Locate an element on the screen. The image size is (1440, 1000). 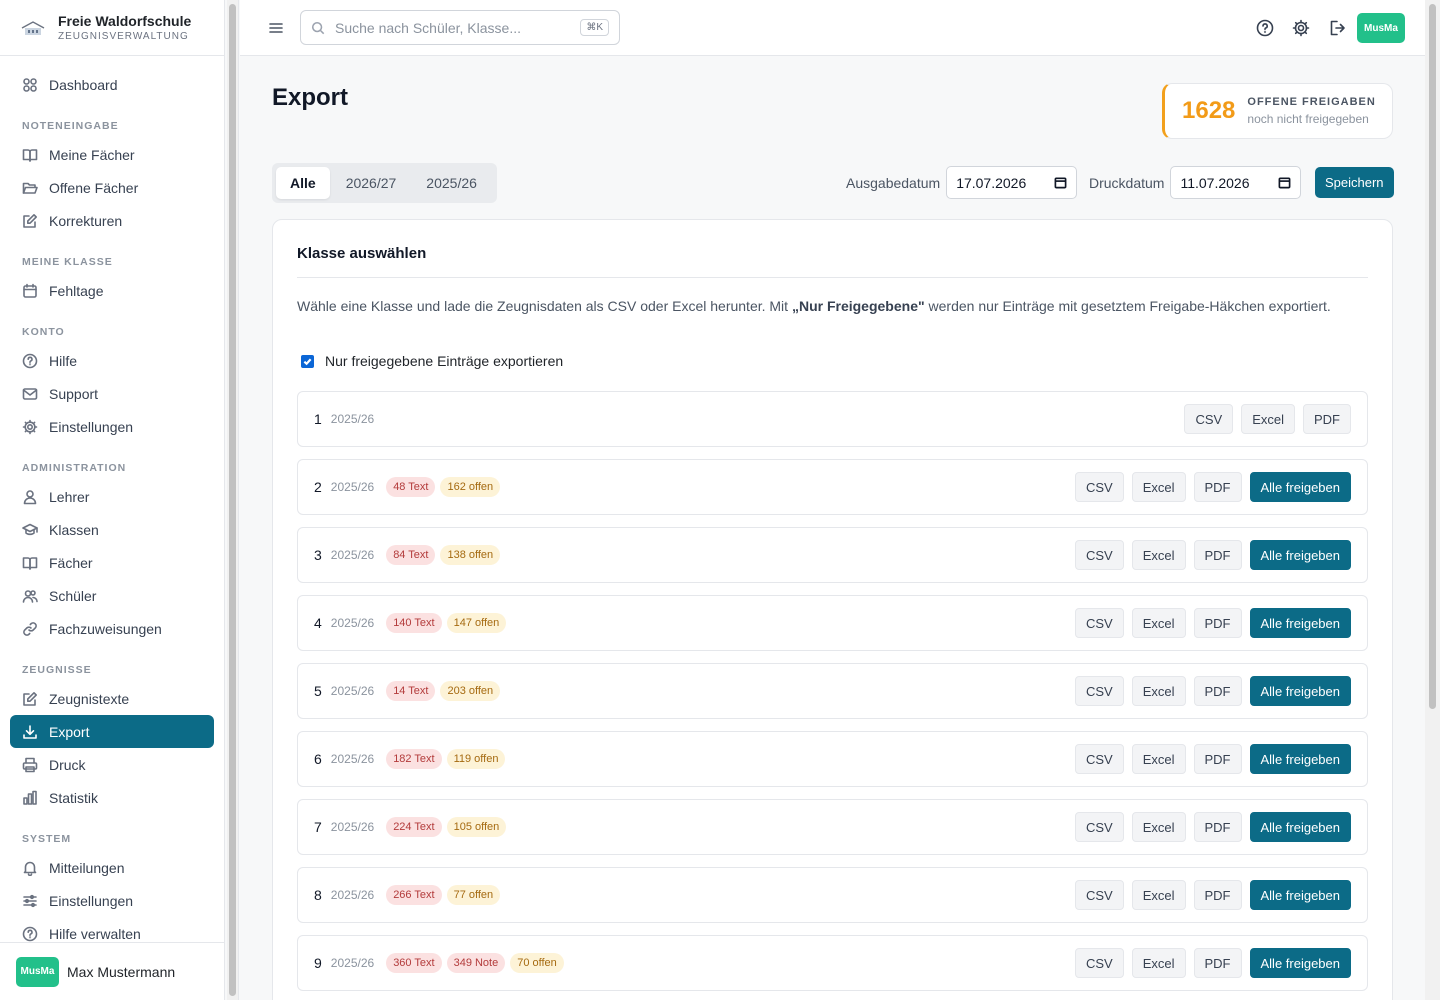
sidebar-item-zeugnistexte: Zeugnistexte is located at coordinates (112, 698).